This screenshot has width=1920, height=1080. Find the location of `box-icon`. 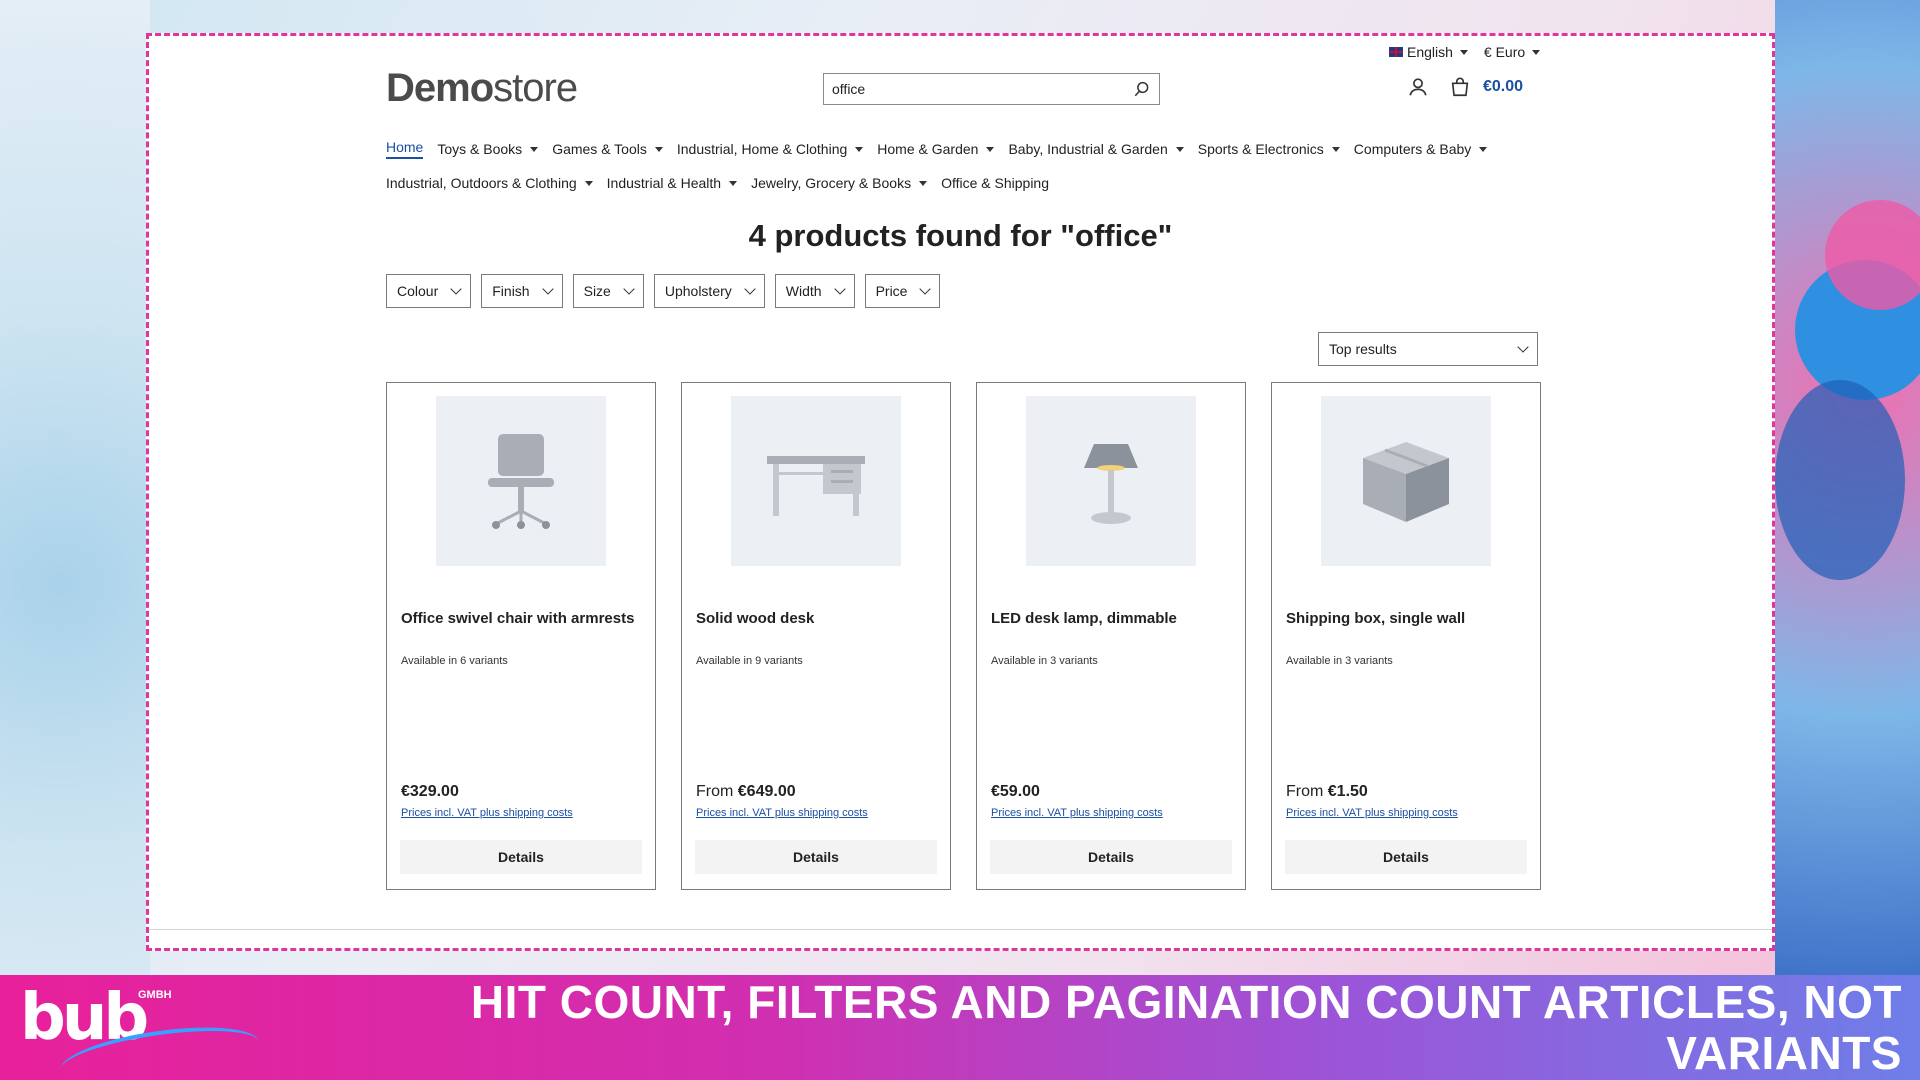

box-icon is located at coordinates (1406, 481).